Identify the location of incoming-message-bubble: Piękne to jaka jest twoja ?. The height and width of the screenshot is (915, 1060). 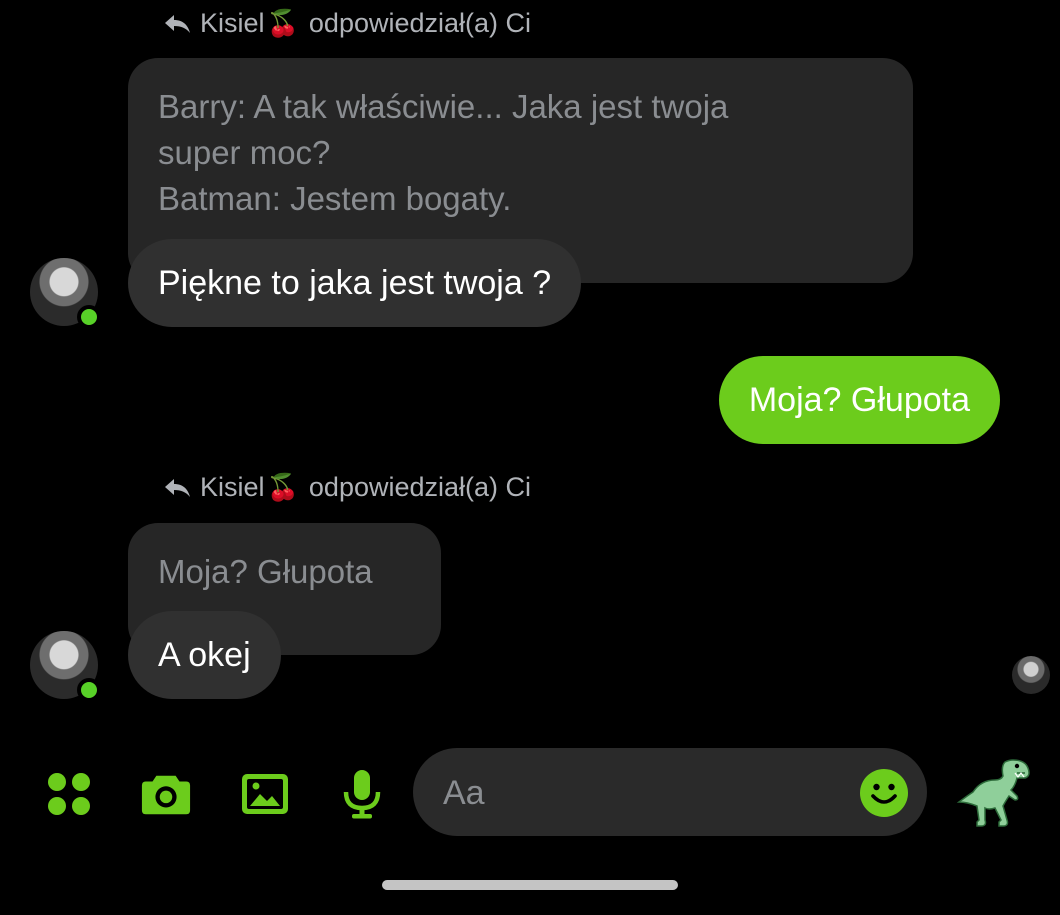
(355, 283).